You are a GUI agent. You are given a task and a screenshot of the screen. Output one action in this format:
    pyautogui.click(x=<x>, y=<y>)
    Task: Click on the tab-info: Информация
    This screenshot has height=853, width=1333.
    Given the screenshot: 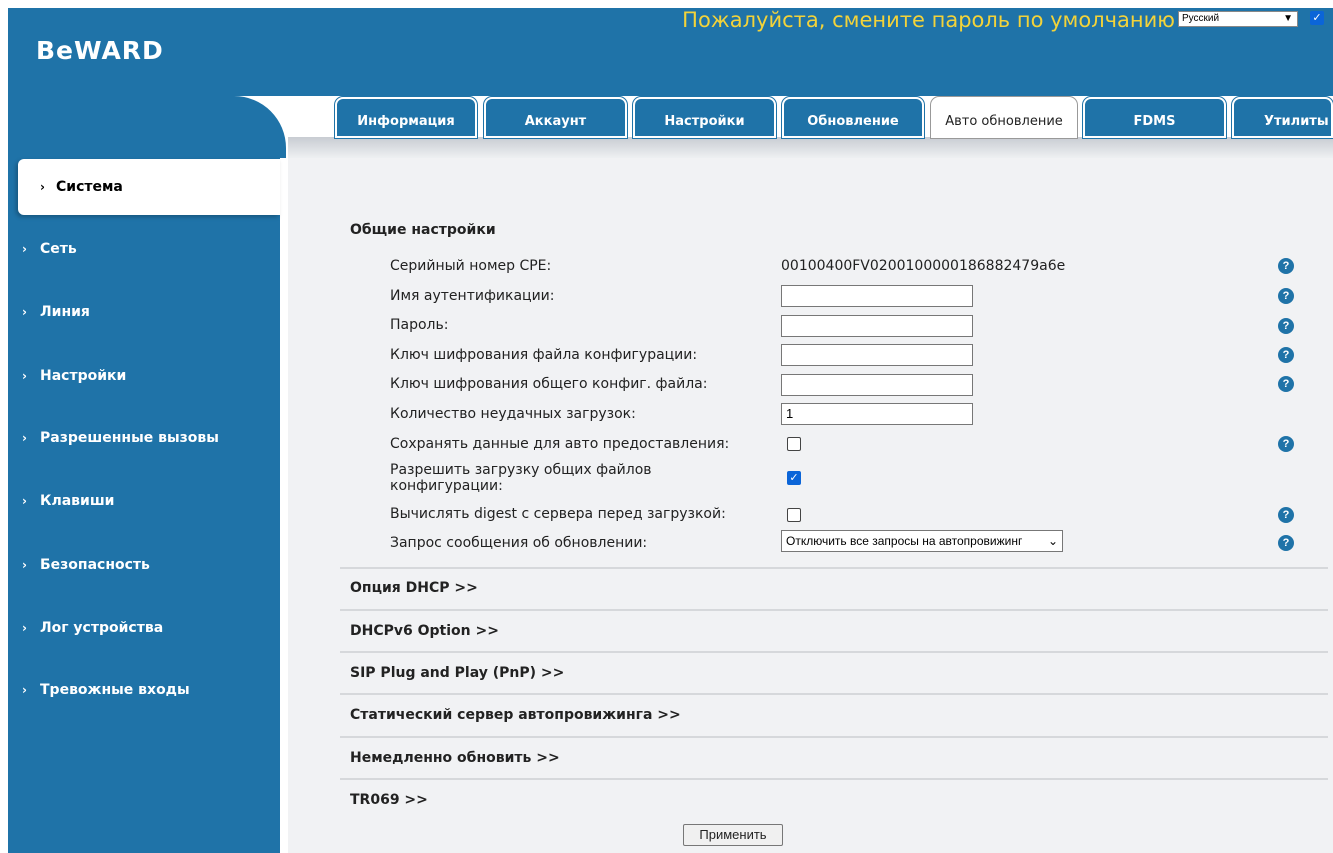 What is the action you would take?
    pyautogui.click(x=406, y=117)
    